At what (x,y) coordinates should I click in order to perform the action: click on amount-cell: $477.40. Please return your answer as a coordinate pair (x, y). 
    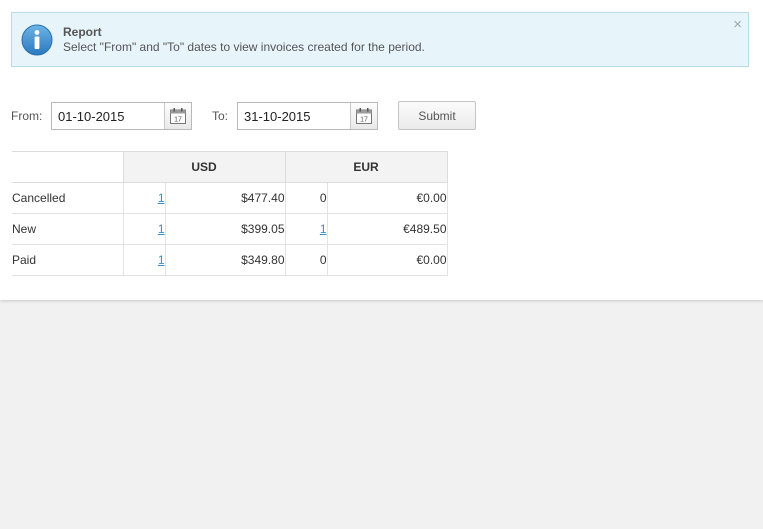
    Looking at the image, I should click on (225, 198).